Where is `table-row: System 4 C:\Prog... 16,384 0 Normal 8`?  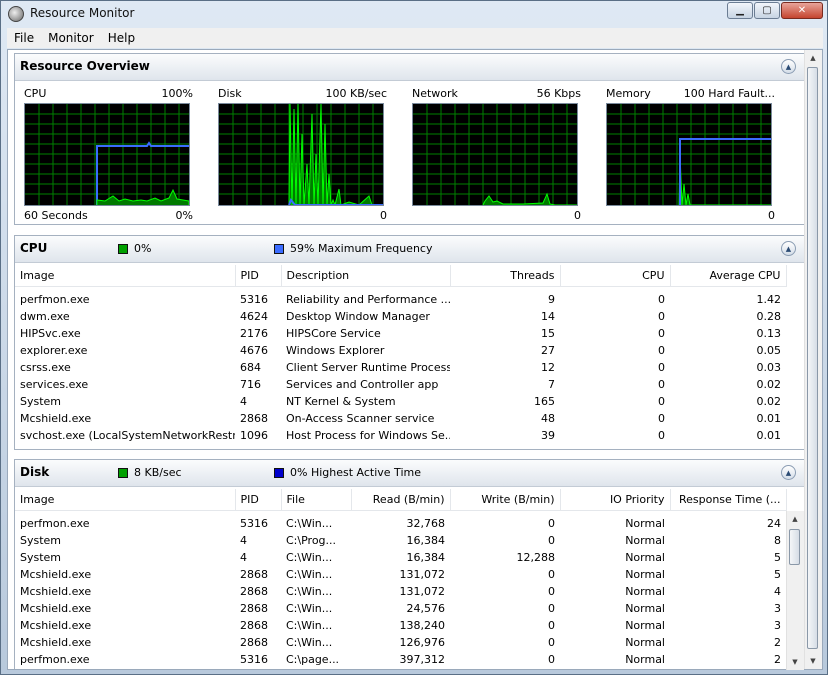 table-row: System 4 C:\Prog... 16,384 0 Normal 8 is located at coordinates (400, 540).